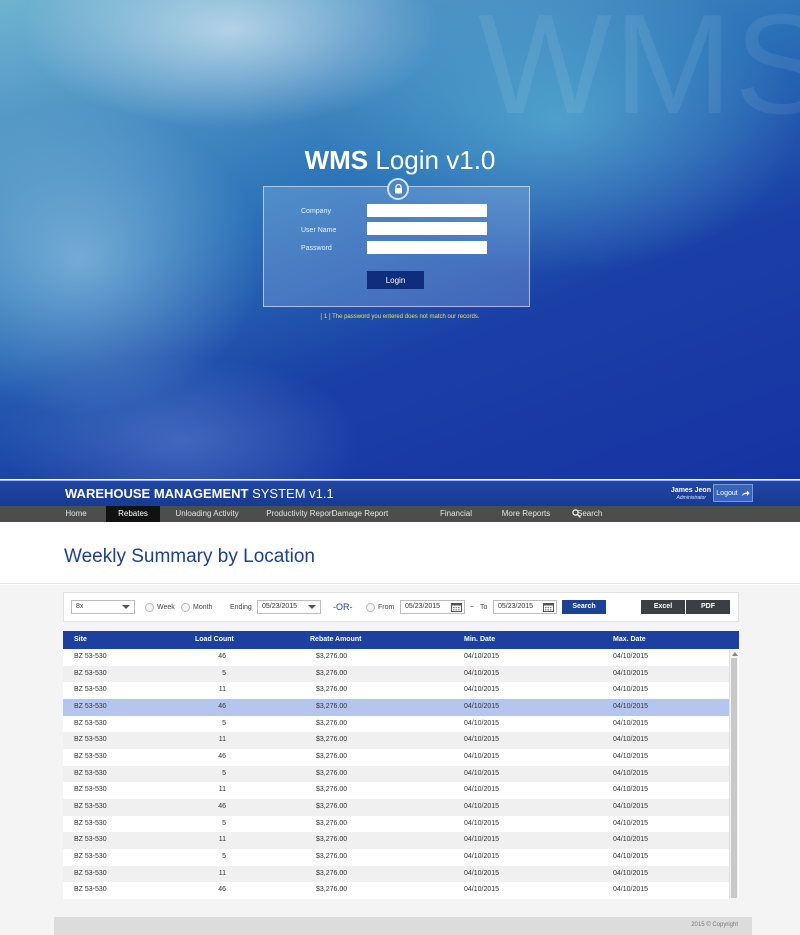  What do you see at coordinates (280, 606) in the screenshot?
I see `ending-date-value: 05/23/2015` at bounding box center [280, 606].